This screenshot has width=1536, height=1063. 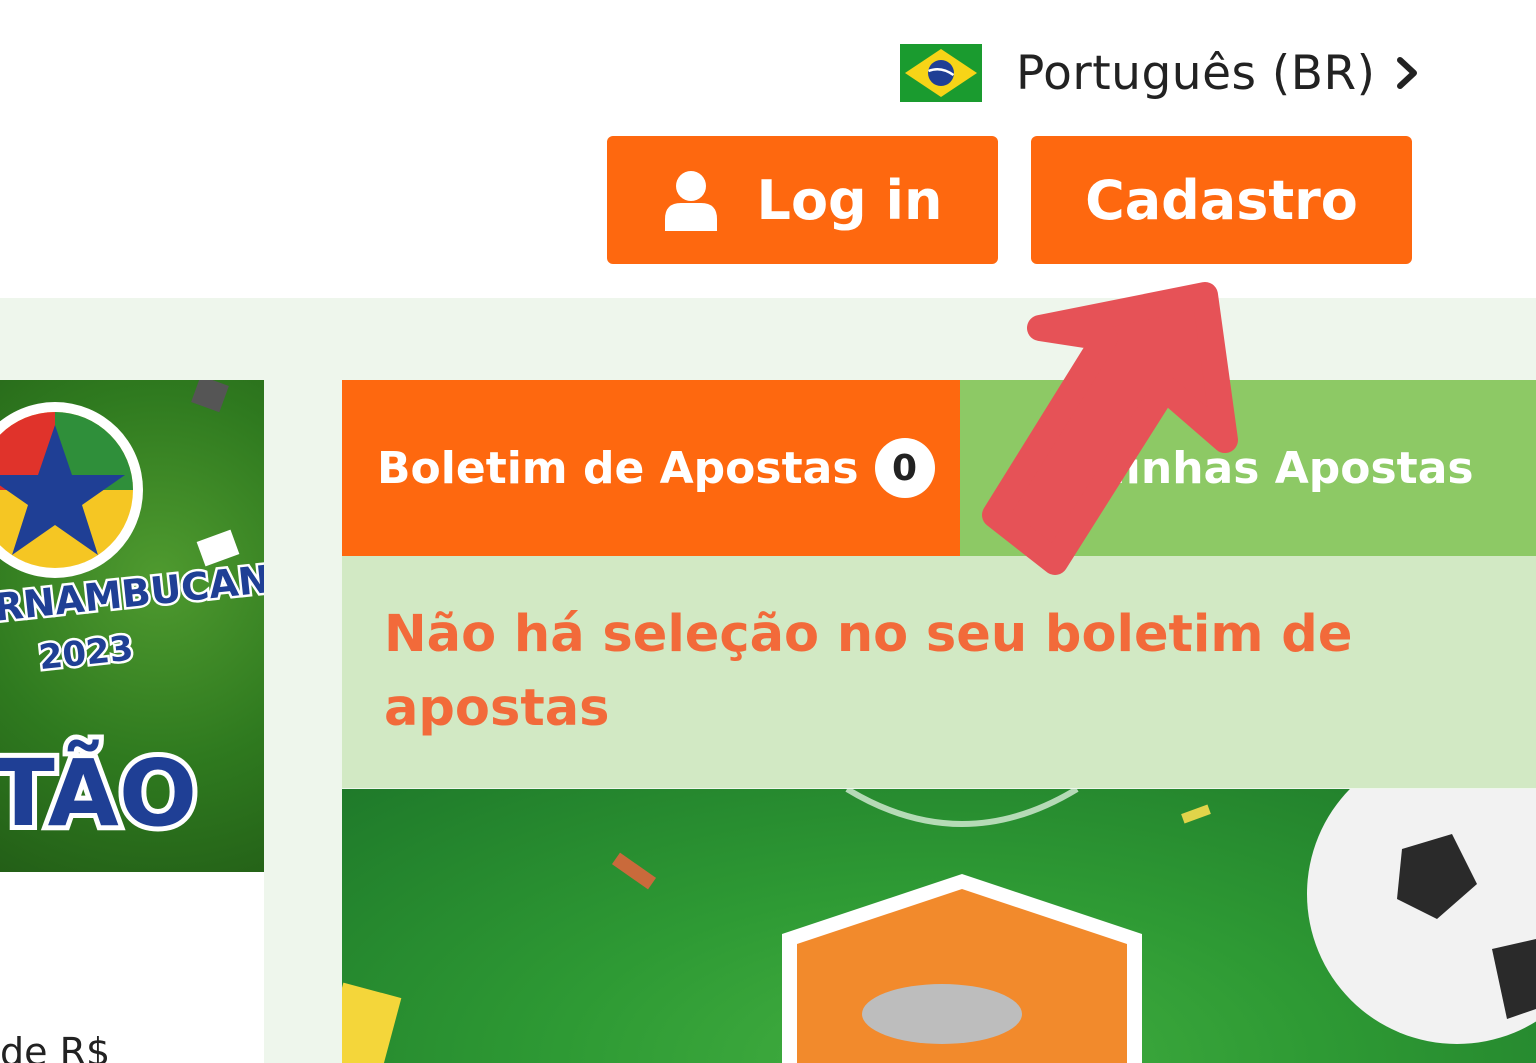 I want to click on tab-betslip: Boletim de Apostas 0, so click(x=651, y=468).